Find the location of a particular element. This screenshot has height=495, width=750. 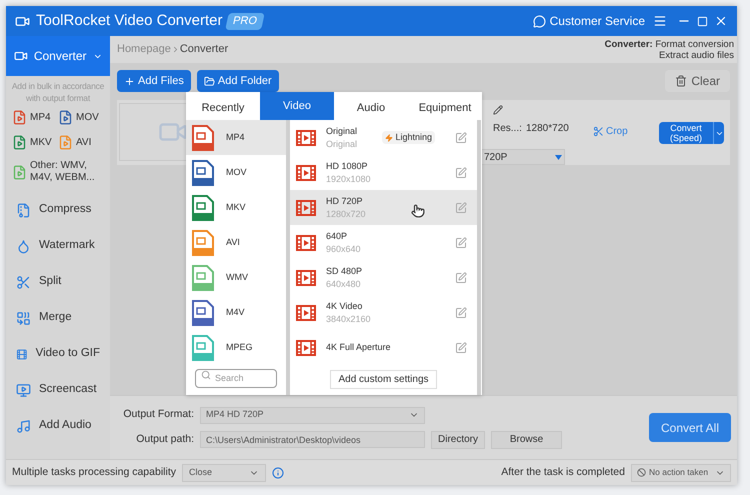

preset-name: 4K Video is located at coordinates (345, 306).